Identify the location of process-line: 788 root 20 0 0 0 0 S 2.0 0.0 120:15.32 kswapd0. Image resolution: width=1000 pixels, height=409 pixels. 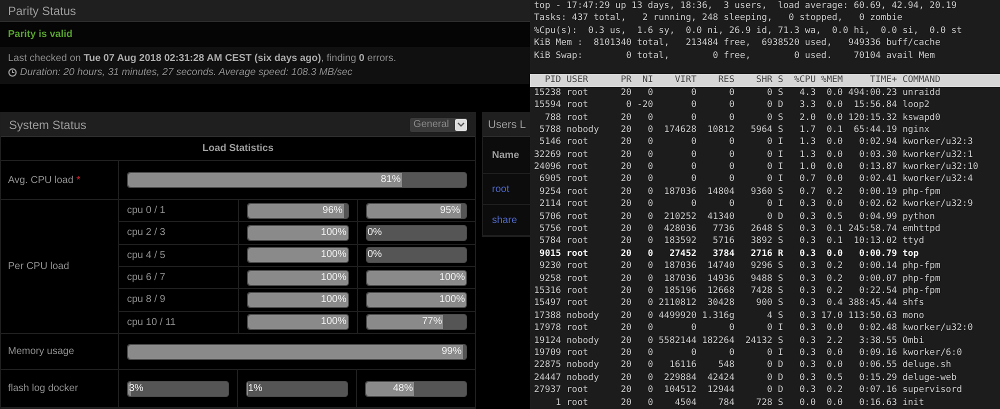
(743, 118).